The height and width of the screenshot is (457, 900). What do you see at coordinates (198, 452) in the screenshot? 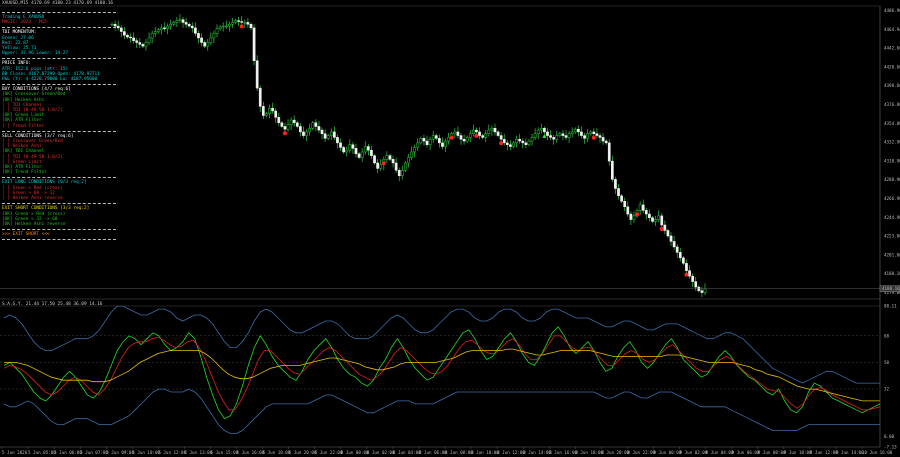
I see `time-tick-label: 5 Jun 13:00` at bounding box center [198, 452].